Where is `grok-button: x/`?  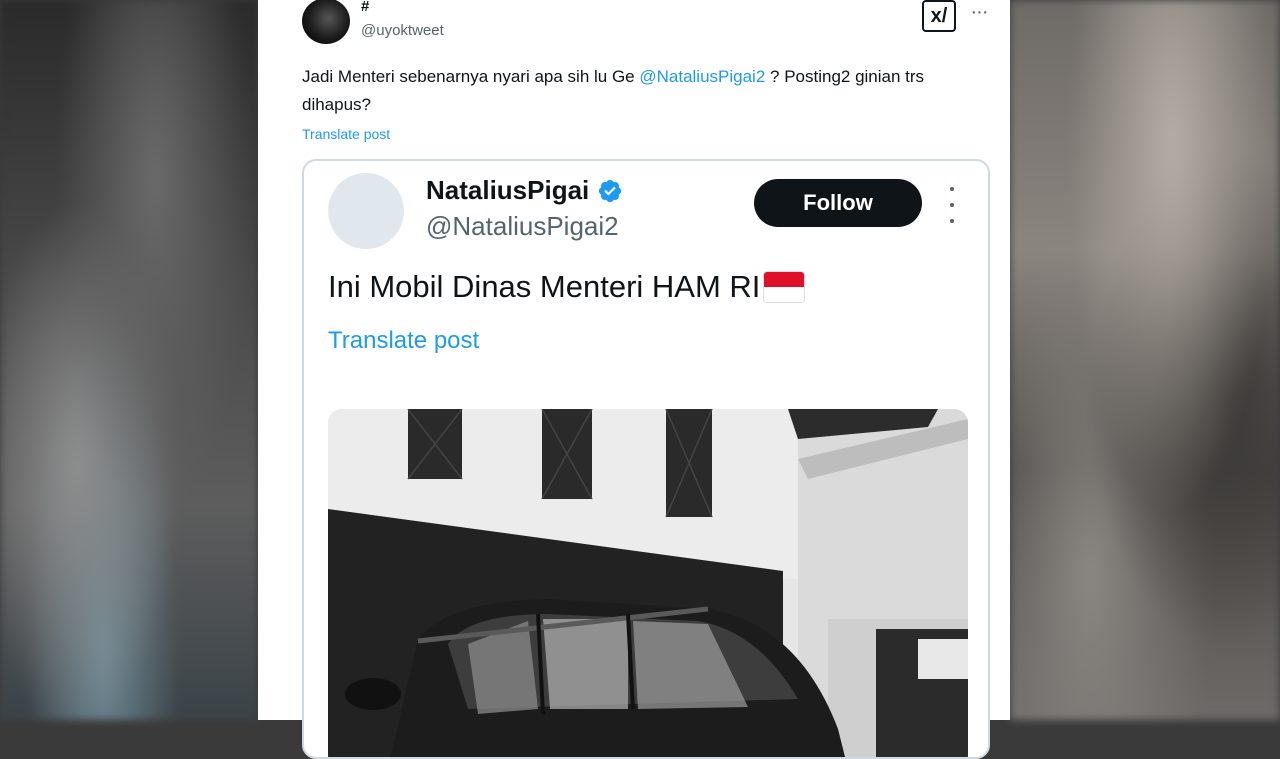
grok-button: x/ is located at coordinates (939, 16).